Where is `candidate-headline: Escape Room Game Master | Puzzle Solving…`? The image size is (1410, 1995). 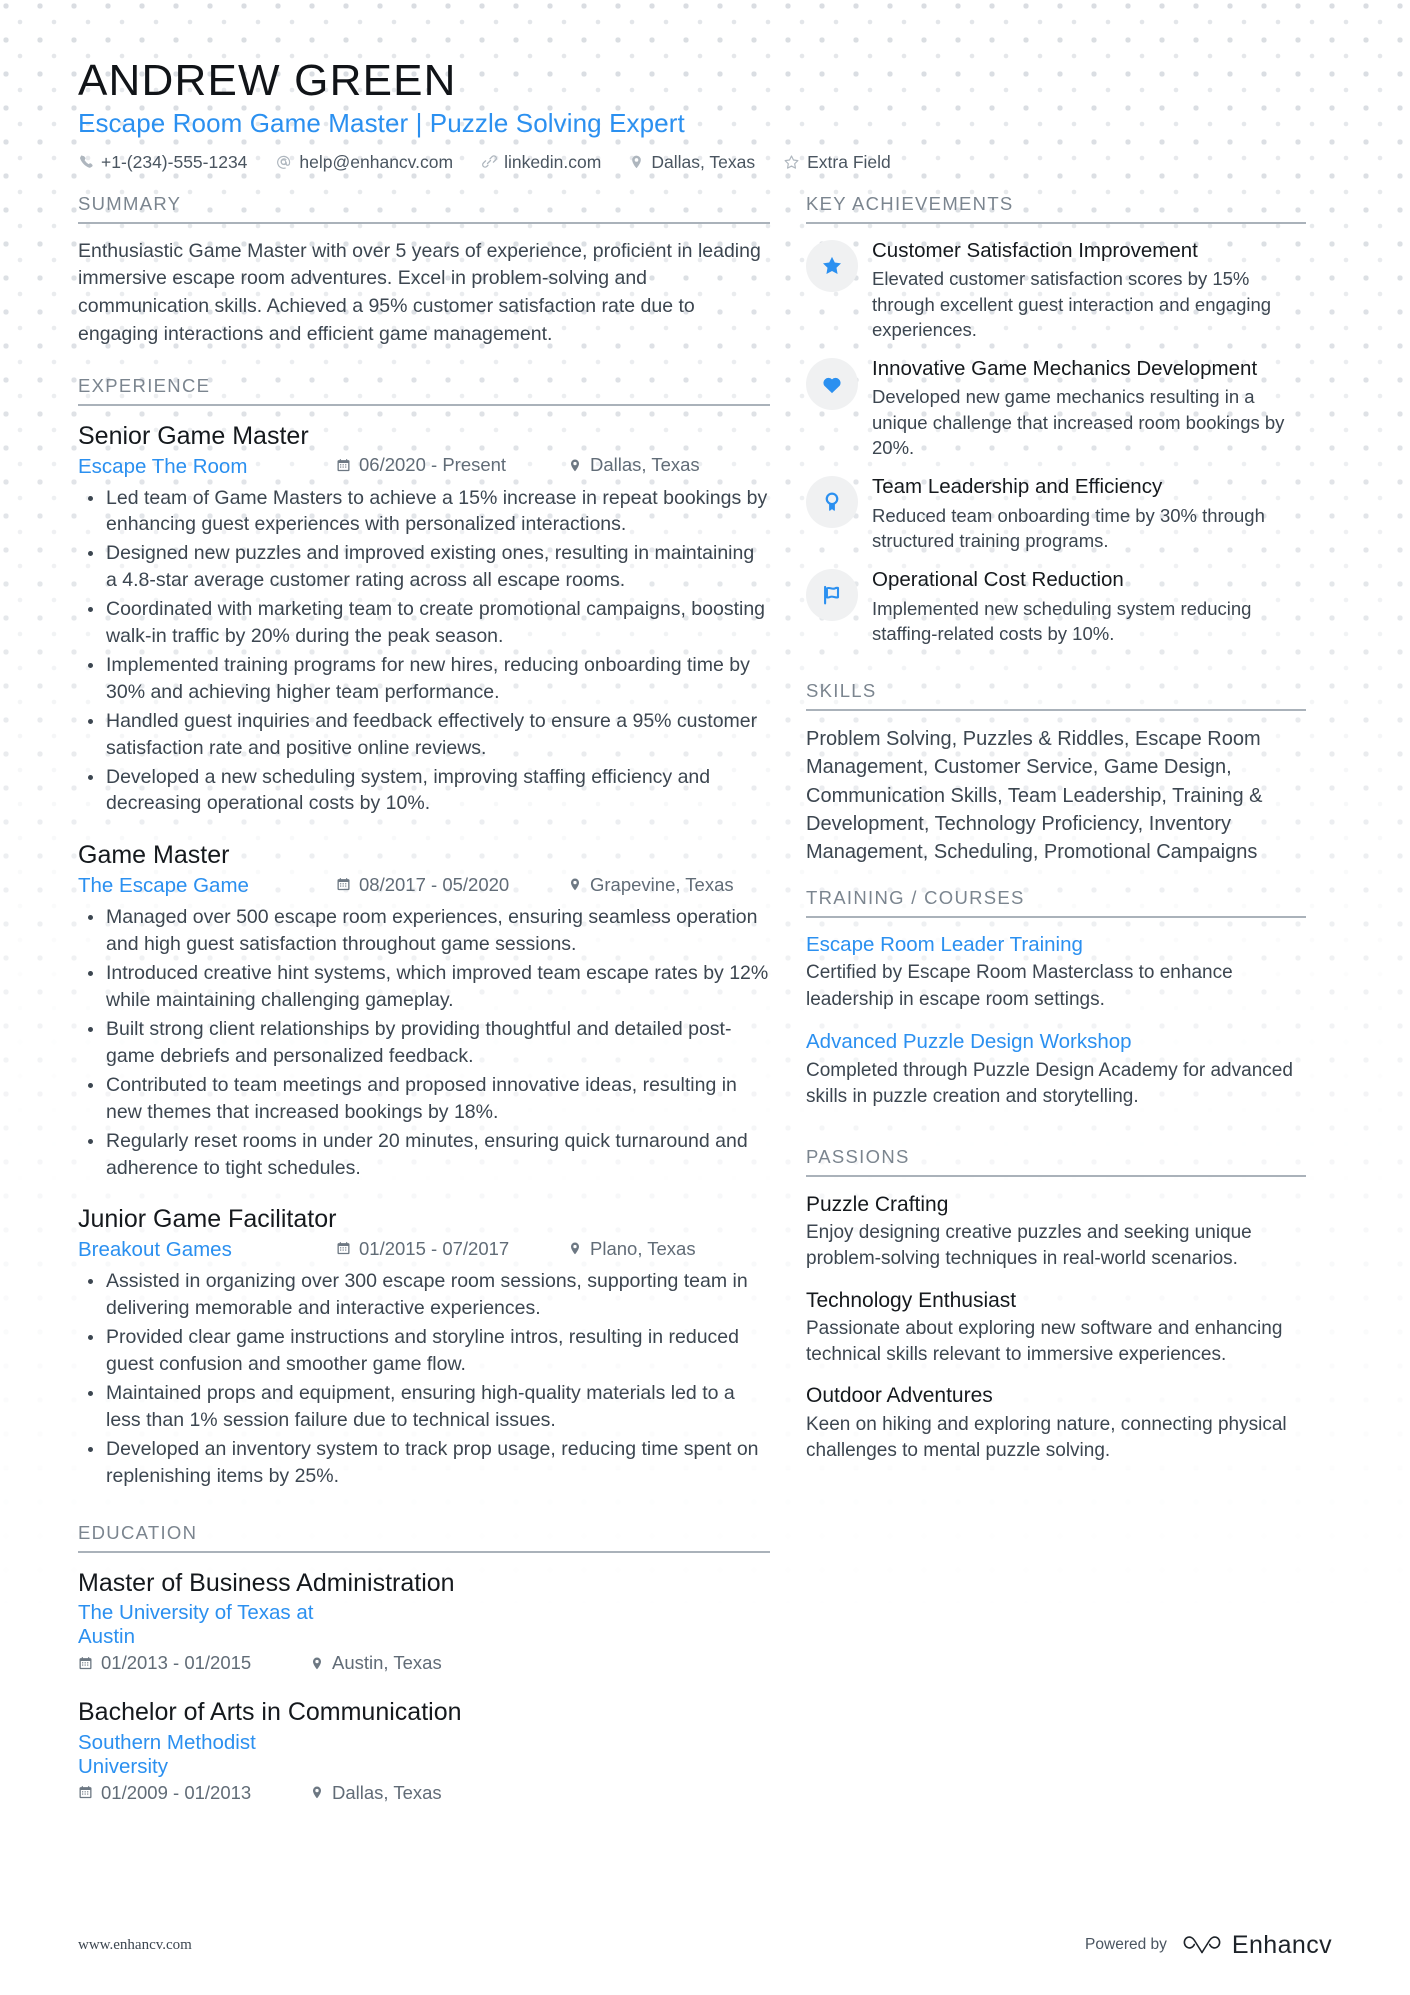
candidate-headline: Escape Room Game Master | Puzzle Solving… is located at coordinates (381, 123).